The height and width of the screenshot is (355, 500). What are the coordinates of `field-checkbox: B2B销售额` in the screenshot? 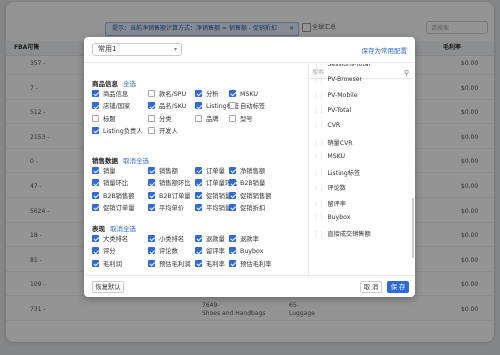 It's located at (113, 196).